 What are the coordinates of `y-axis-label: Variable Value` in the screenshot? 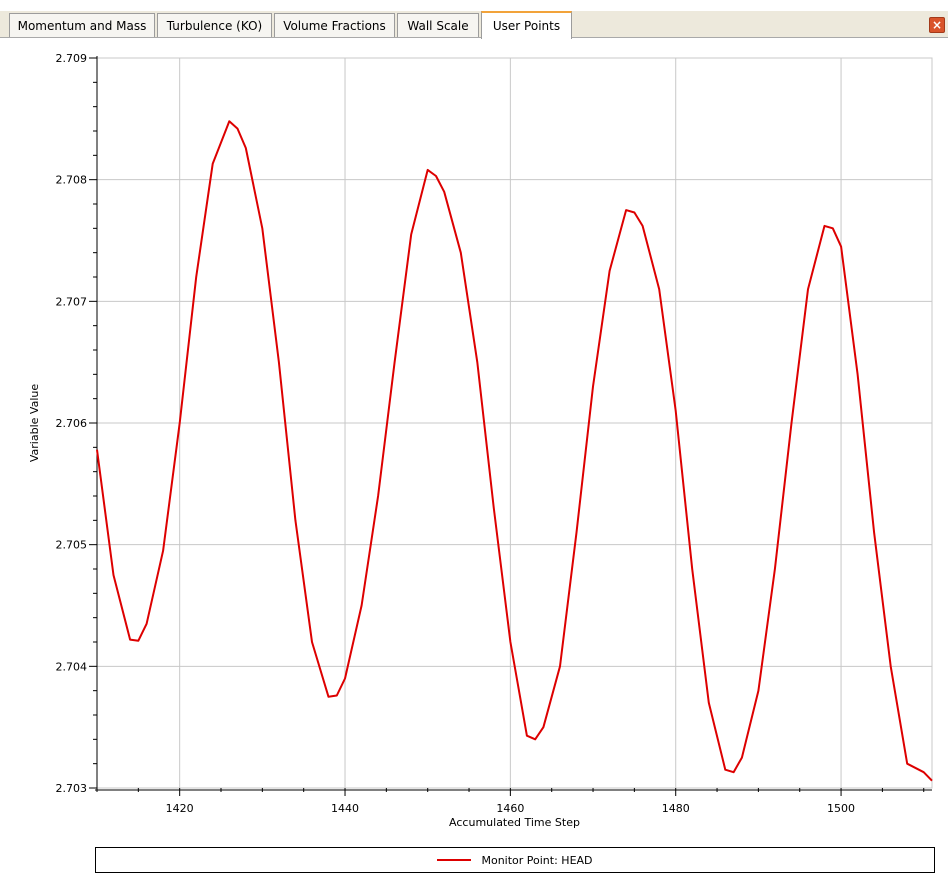 It's located at (34, 423).